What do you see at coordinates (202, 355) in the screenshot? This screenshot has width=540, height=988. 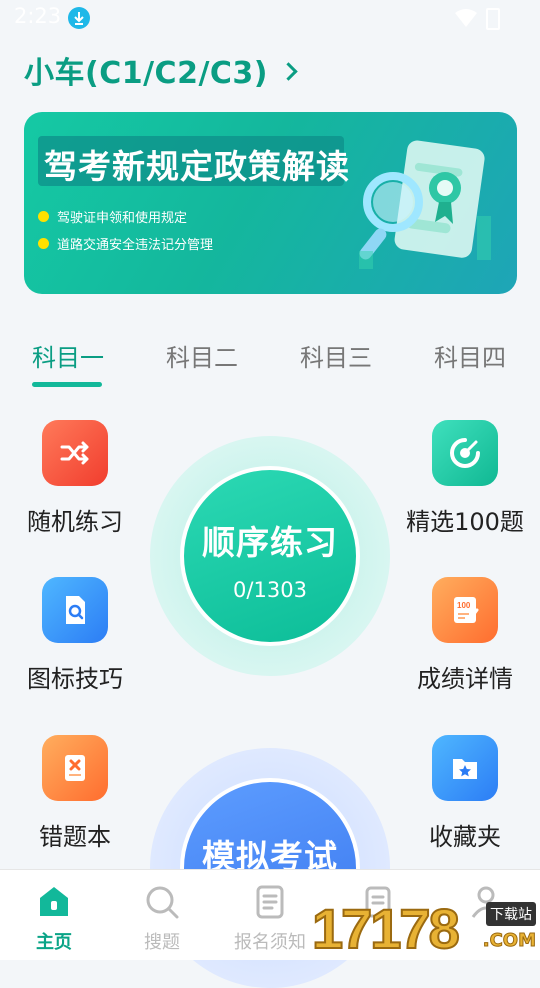 I see `tab-subject-2: 科目二` at bounding box center [202, 355].